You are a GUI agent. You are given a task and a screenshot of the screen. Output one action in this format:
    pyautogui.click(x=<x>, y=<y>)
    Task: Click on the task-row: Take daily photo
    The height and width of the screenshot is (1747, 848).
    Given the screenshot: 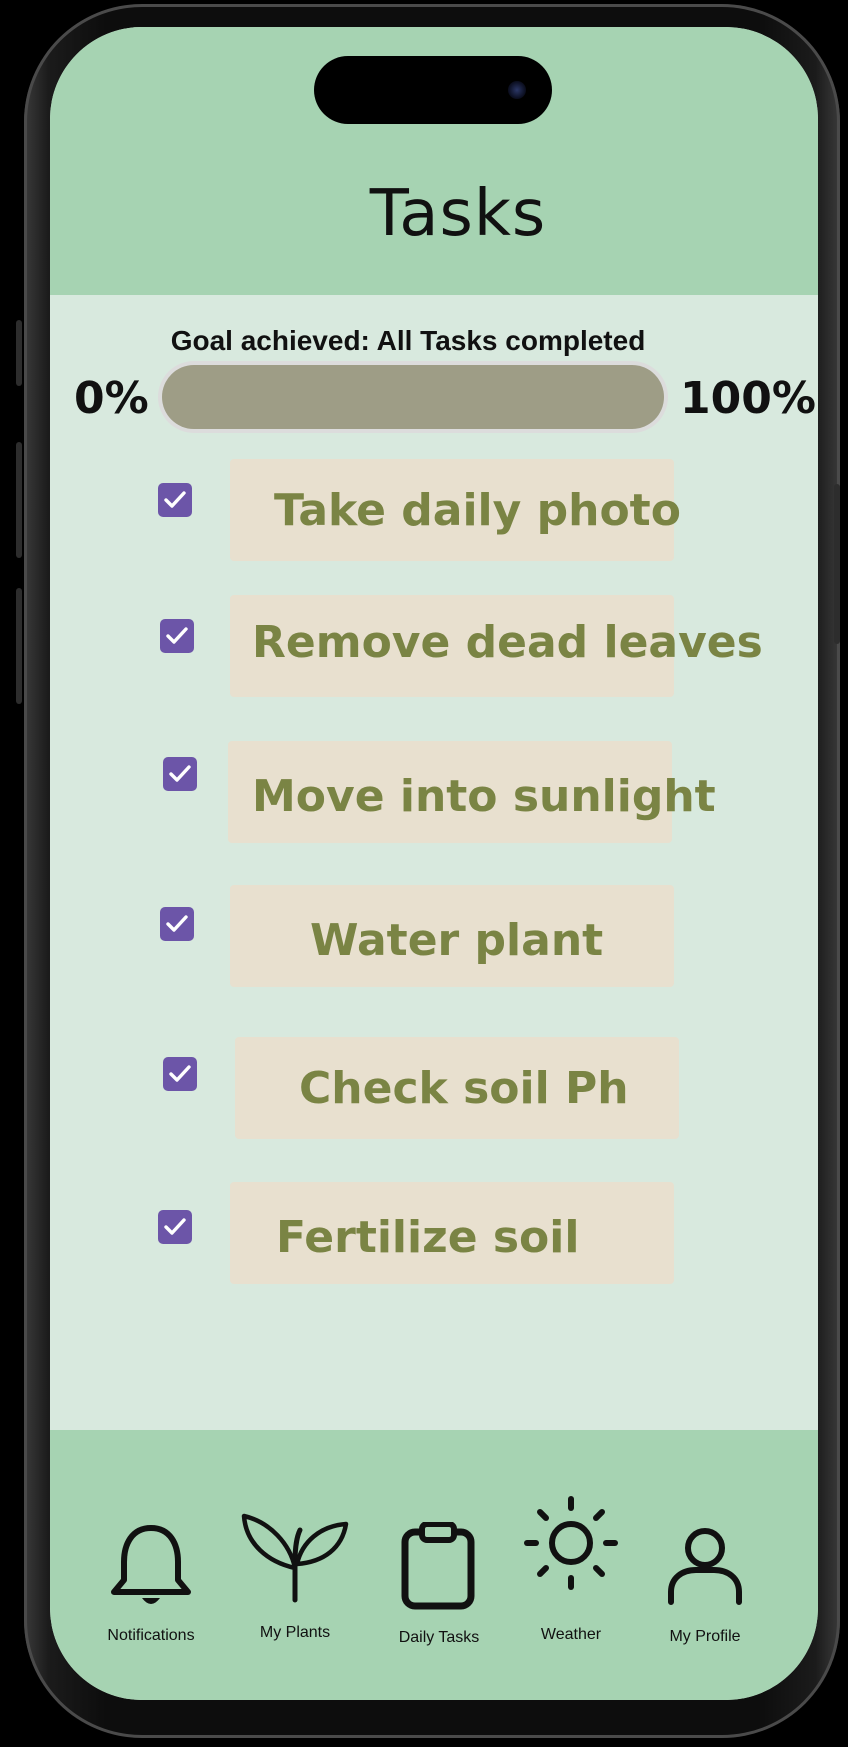 What is the action you would take?
    pyautogui.click(x=434, y=494)
    